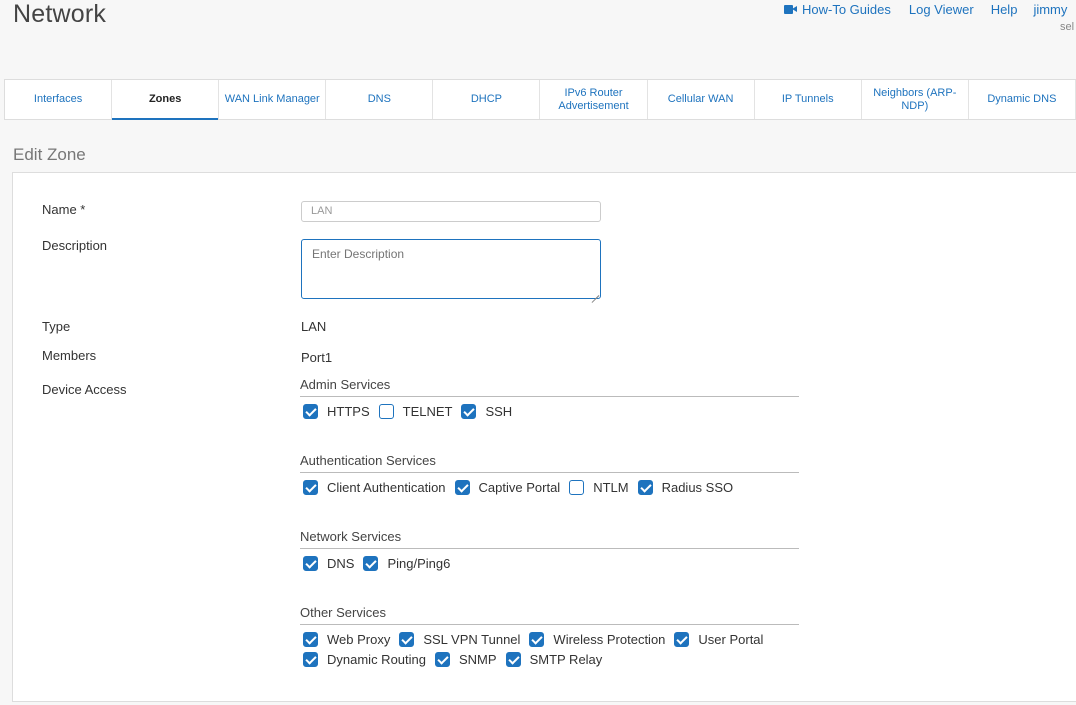 This screenshot has height=705, width=1076. I want to click on checkbox-client-authentication: Client Authentication, so click(374, 487).